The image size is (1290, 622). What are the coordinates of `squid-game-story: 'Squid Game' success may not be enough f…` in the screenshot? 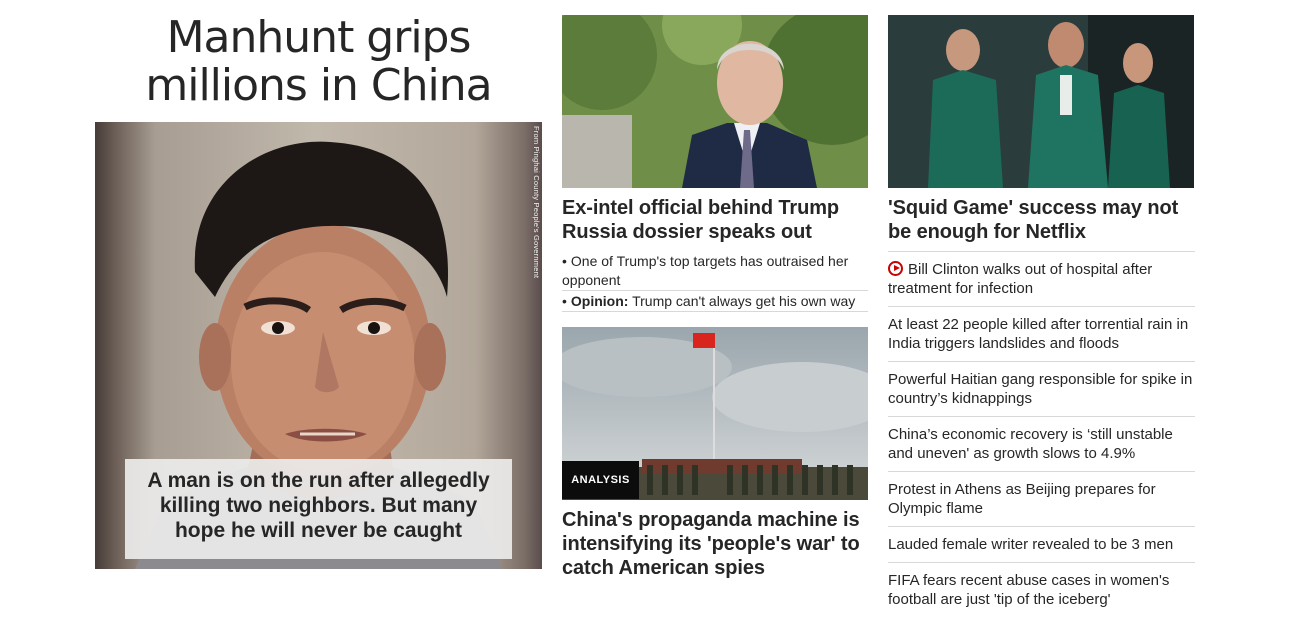 It's located at (1041, 129).